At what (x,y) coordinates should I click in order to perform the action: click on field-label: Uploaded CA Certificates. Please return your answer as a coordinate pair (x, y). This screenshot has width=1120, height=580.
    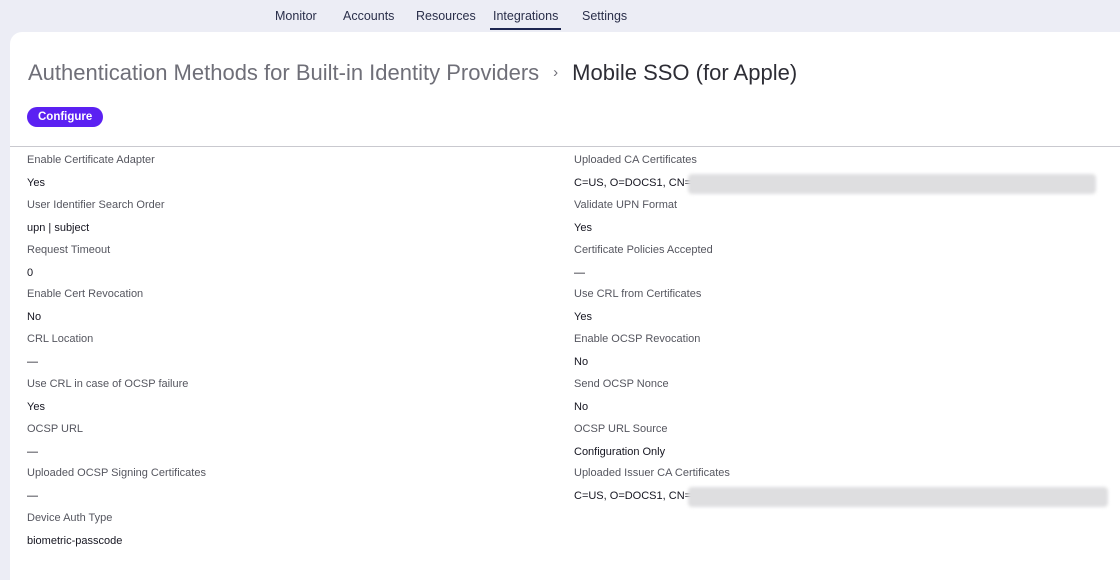
    Looking at the image, I should click on (635, 160).